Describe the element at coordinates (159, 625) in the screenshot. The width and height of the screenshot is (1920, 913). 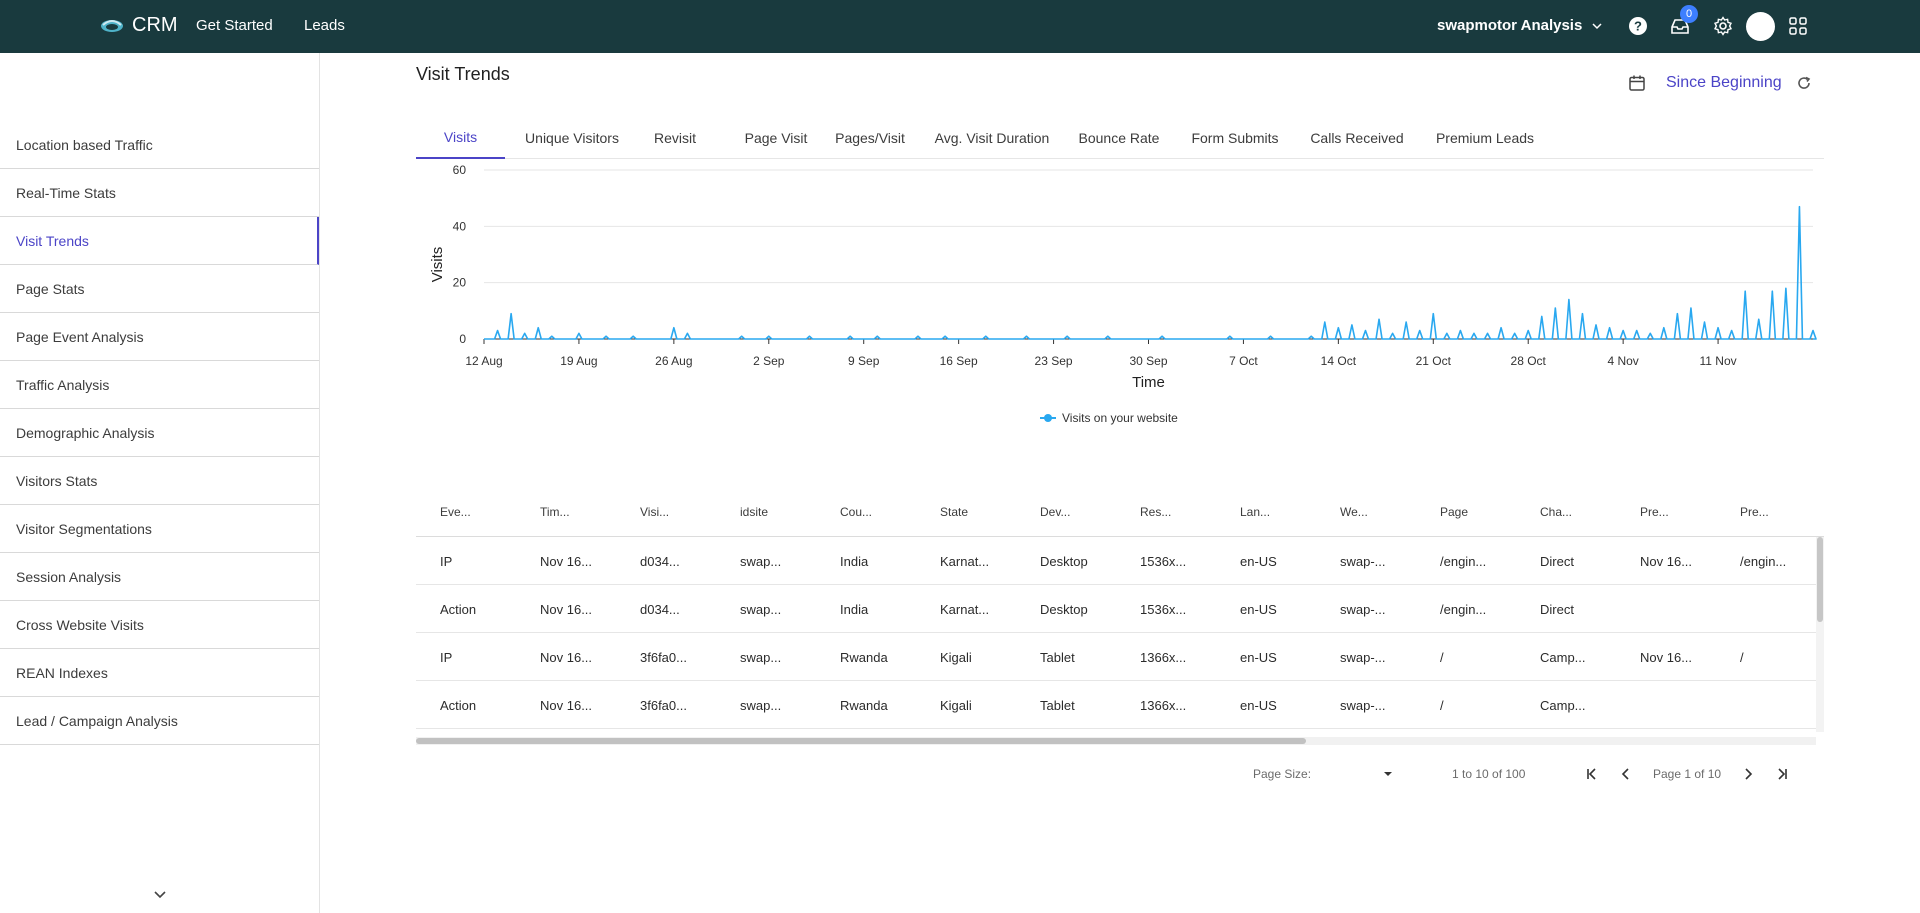
I see `sidebar-item-cross-website-visits: Cross Website Visits` at that location.